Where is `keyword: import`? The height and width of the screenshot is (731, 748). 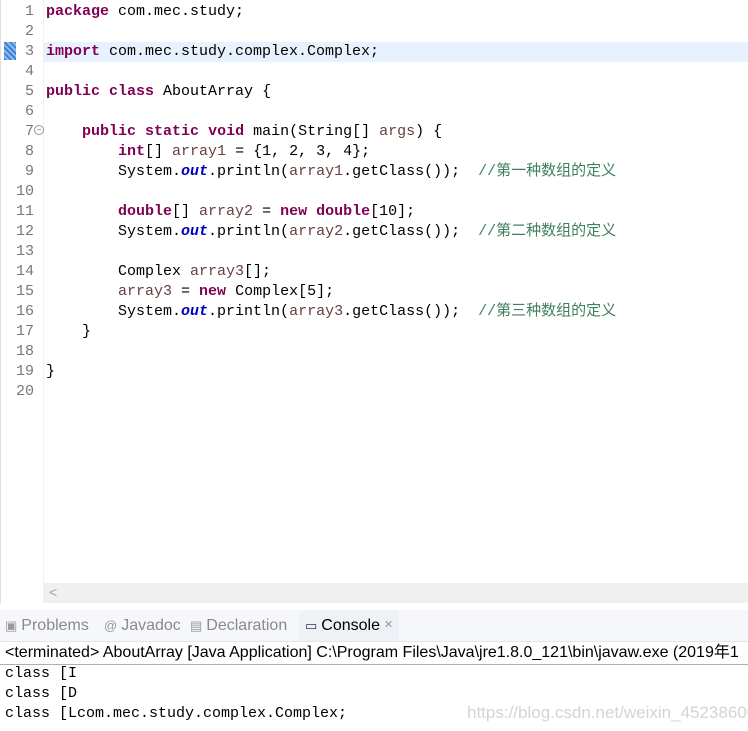
keyword: import is located at coordinates (73, 51).